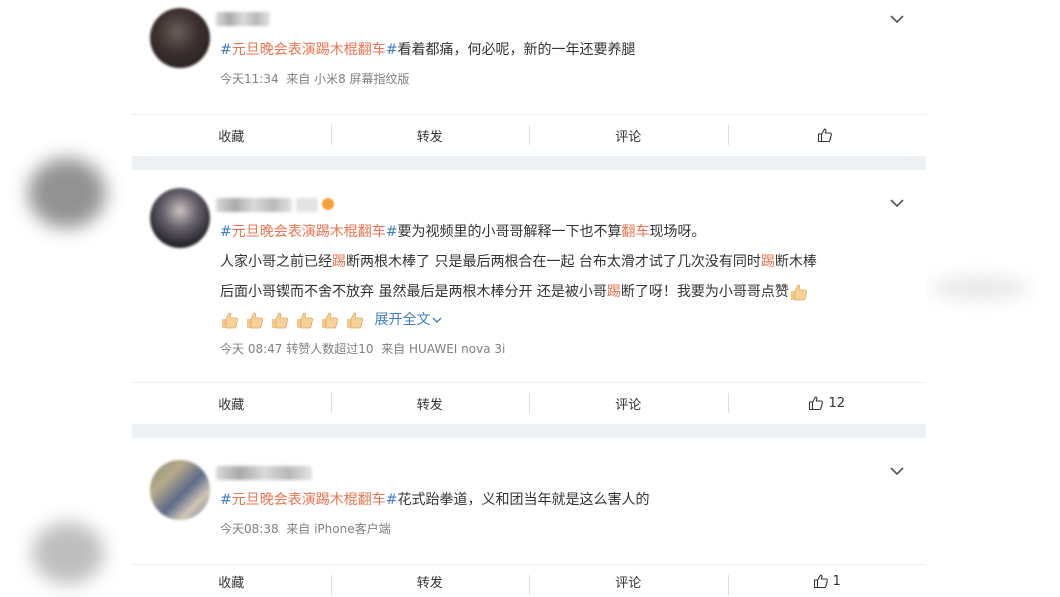  I want to click on post-meta: 今天08:38 来自 iPhone客户端, so click(305, 528).